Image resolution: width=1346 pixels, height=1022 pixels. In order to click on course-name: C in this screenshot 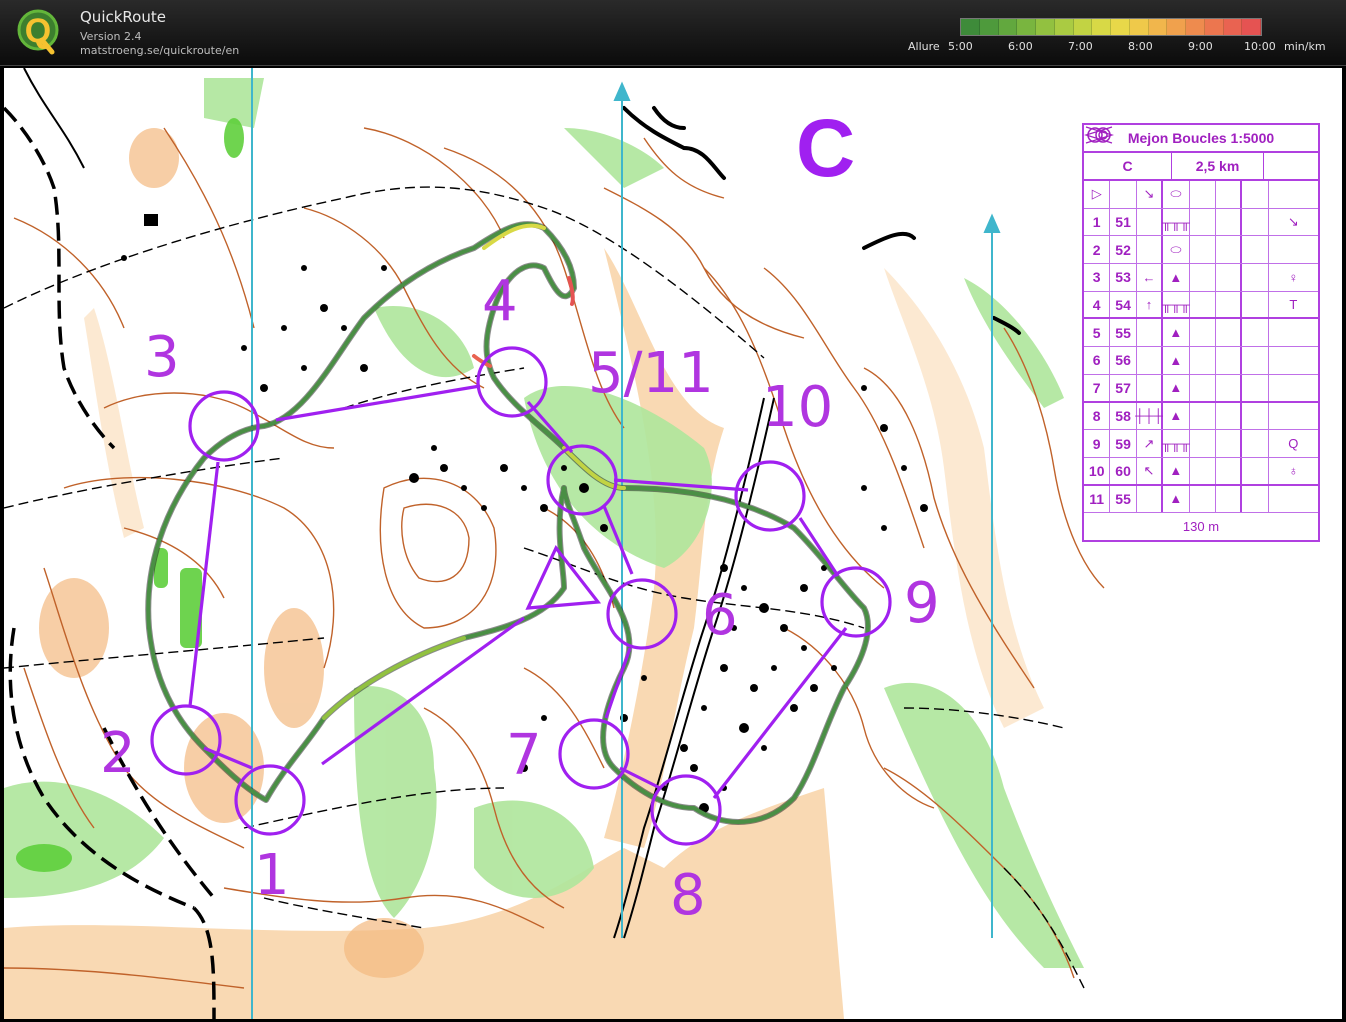, I will do `click(1128, 166)`.